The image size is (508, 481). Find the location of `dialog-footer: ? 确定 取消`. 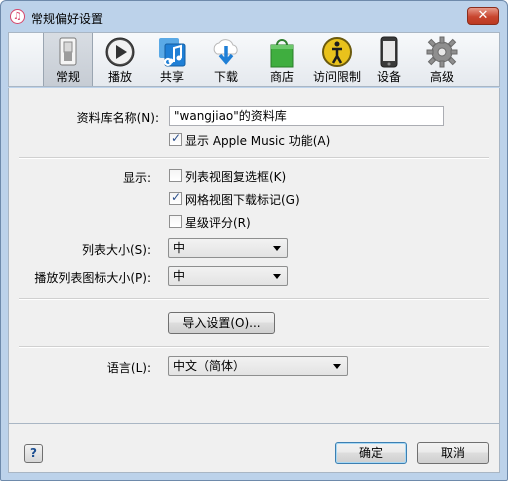

dialog-footer: ? 确定 取消 is located at coordinates (254, 448).